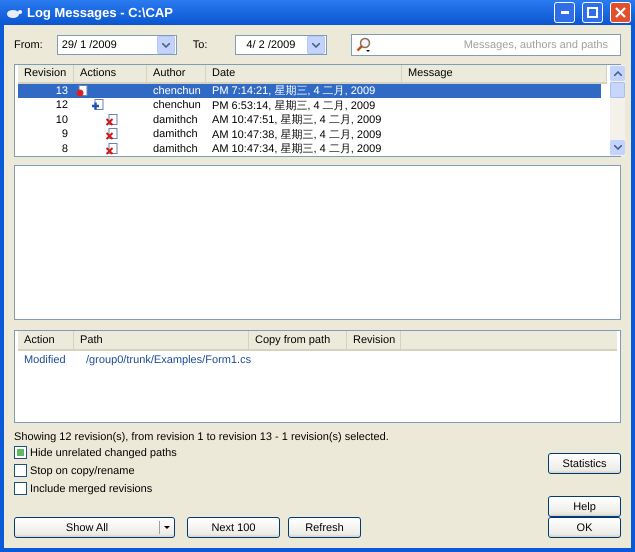 The image size is (635, 552). What do you see at coordinates (364, 45) in the screenshot?
I see `search-icon` at bounding box center [364, 45].